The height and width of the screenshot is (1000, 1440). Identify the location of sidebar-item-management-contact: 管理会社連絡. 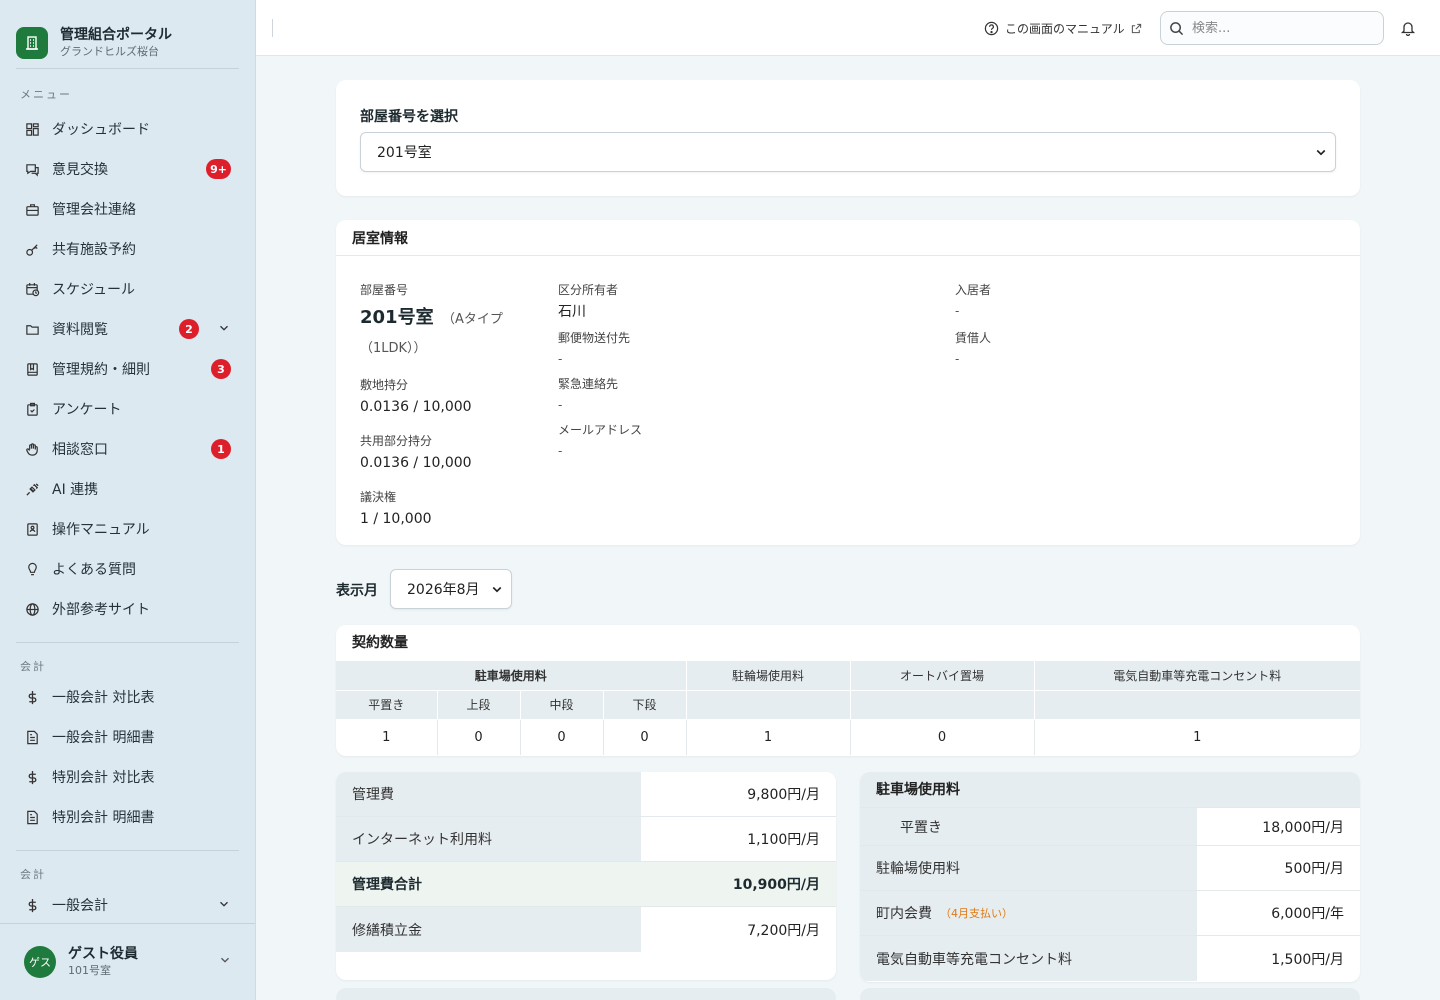
(127, 209).